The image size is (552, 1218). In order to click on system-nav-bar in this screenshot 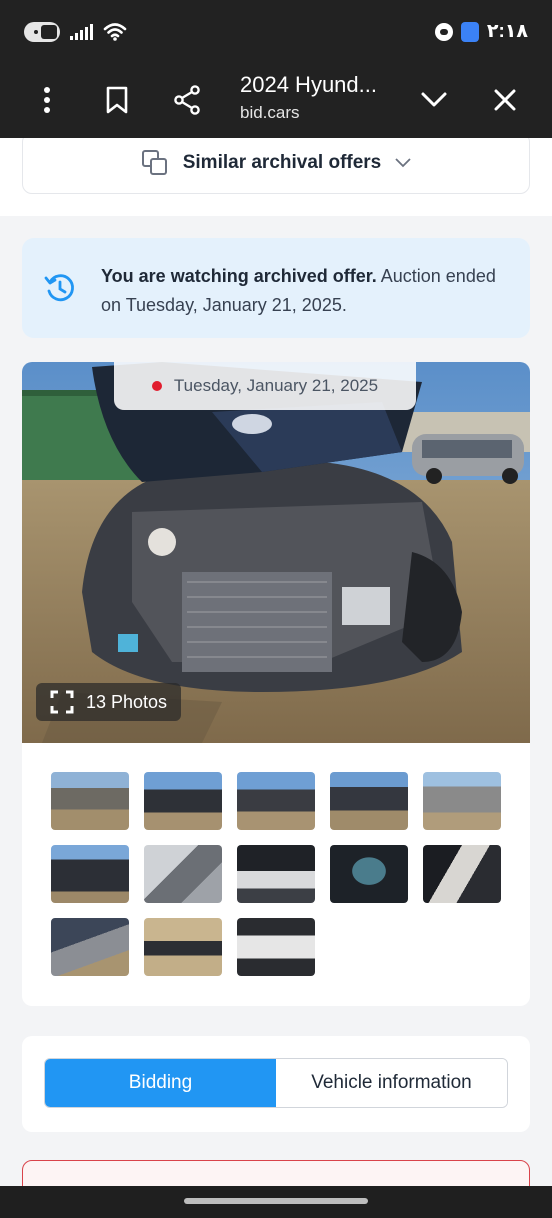, I will do `click(276, 1202)`.